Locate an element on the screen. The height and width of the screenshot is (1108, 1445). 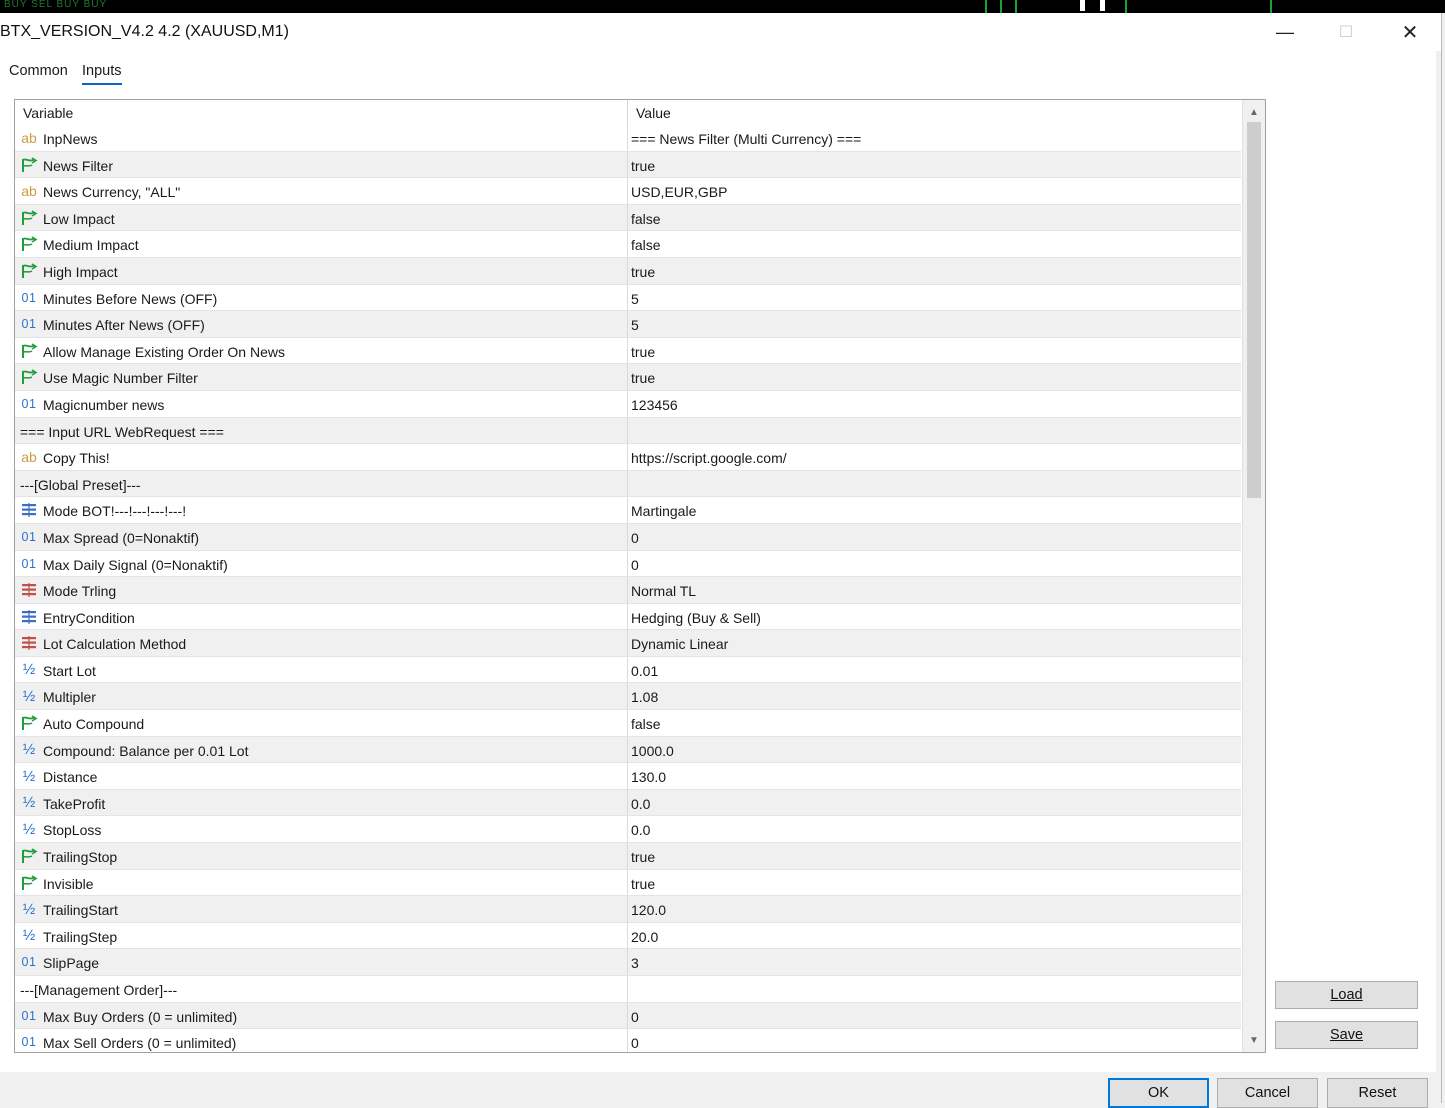
table-row: Auto Compound false is located at coordinates (628, 723).